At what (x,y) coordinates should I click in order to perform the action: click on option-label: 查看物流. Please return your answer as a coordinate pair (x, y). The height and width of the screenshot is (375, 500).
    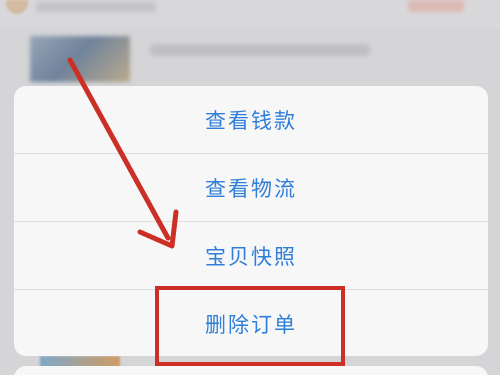
    Looking at the image, I should click on (251, 188).